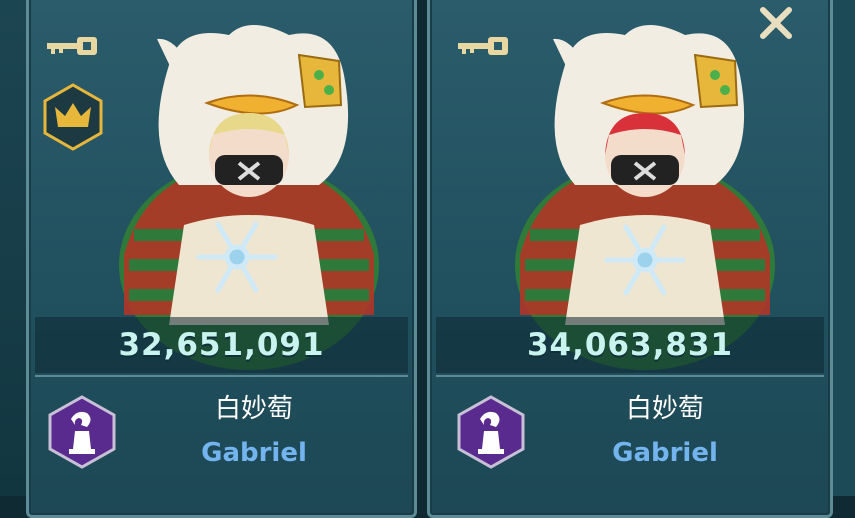 The height and width of the screenshot is (518, 855). I want to click on score-value: 34,063,831, so click(630, 345).